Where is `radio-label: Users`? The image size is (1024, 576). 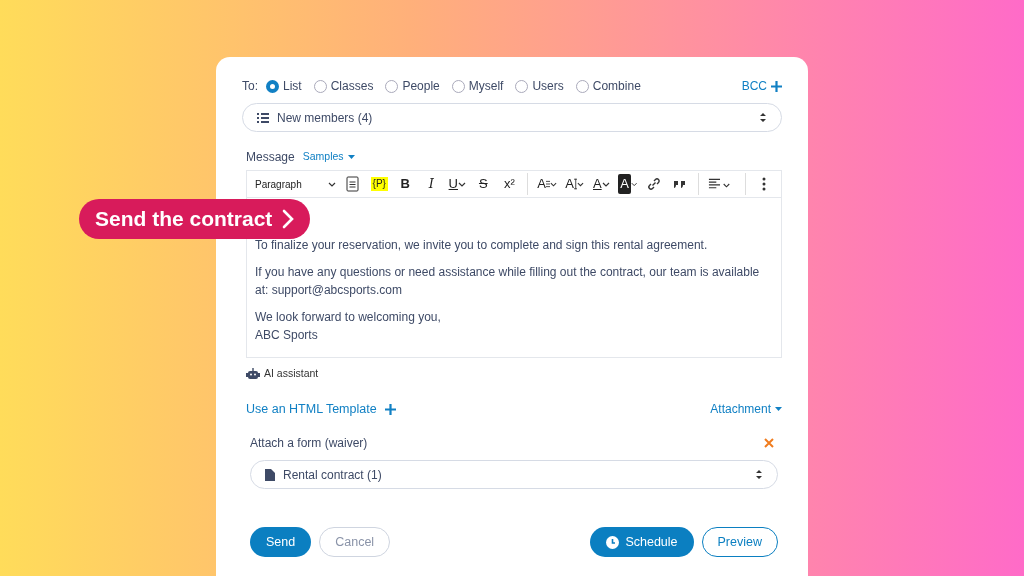
radio-label: Users is located at coordinates (548, 86).